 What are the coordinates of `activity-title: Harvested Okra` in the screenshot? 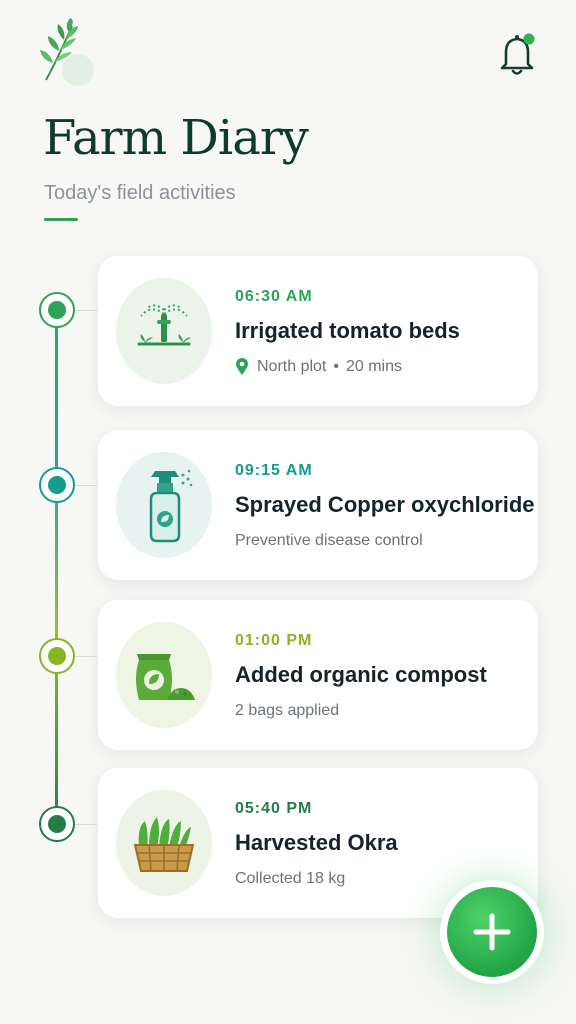 It's located at (316, 842).